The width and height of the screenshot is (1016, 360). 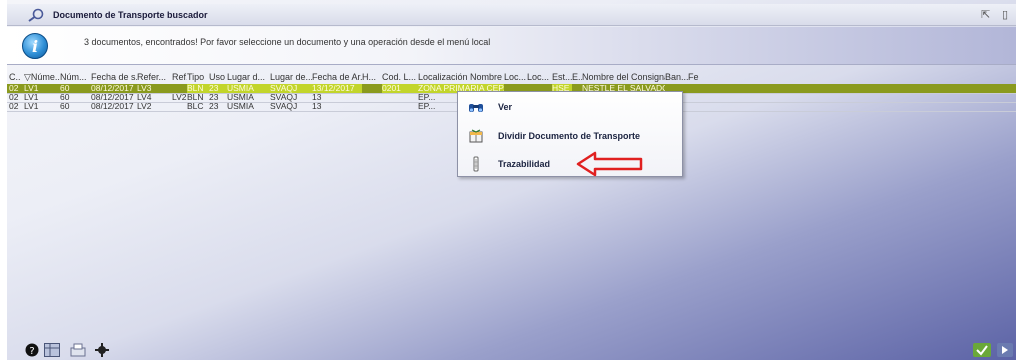 What do you see at coordinates (1005, 14) in the screenshot?
I see `close-icon: ▯` at bounding box center [1005, 14].